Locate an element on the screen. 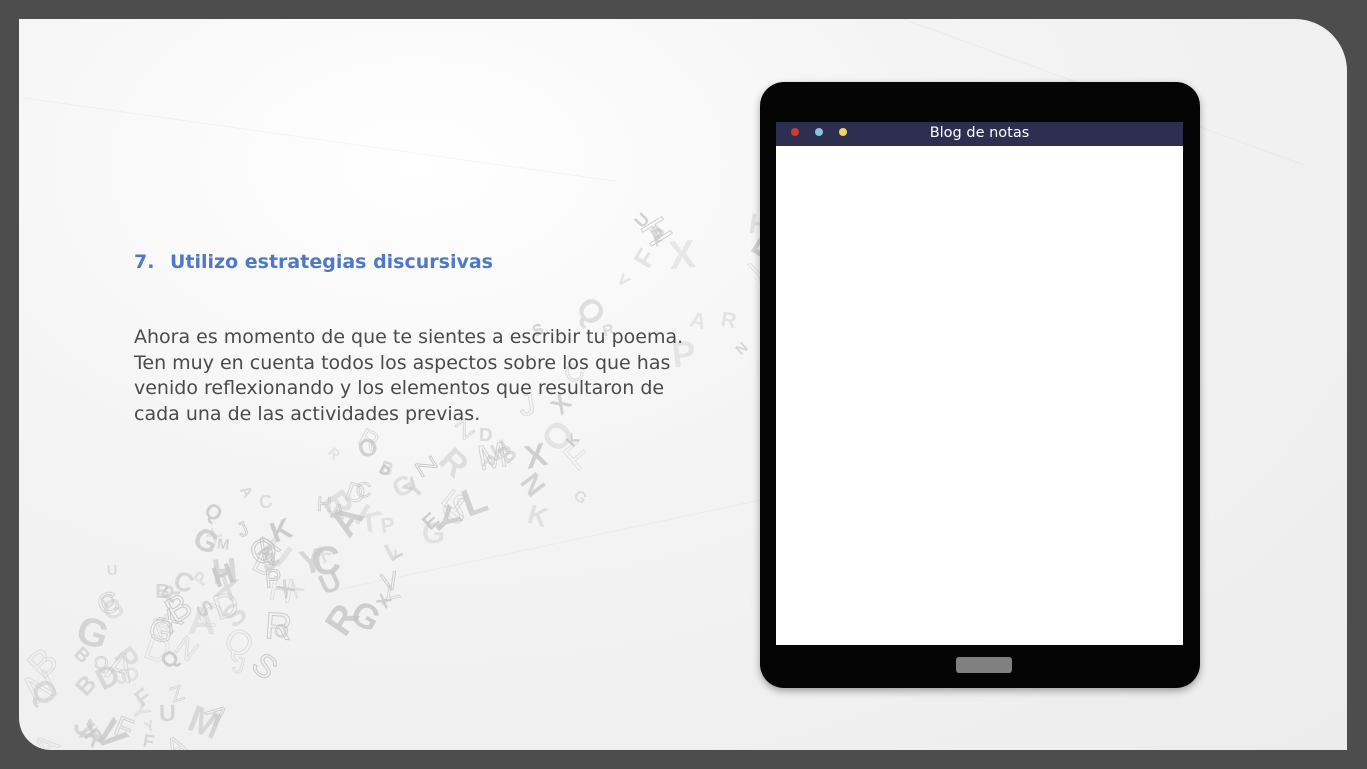  notepad-titlebar: Blog de notas is located at coordinates (979, 134).